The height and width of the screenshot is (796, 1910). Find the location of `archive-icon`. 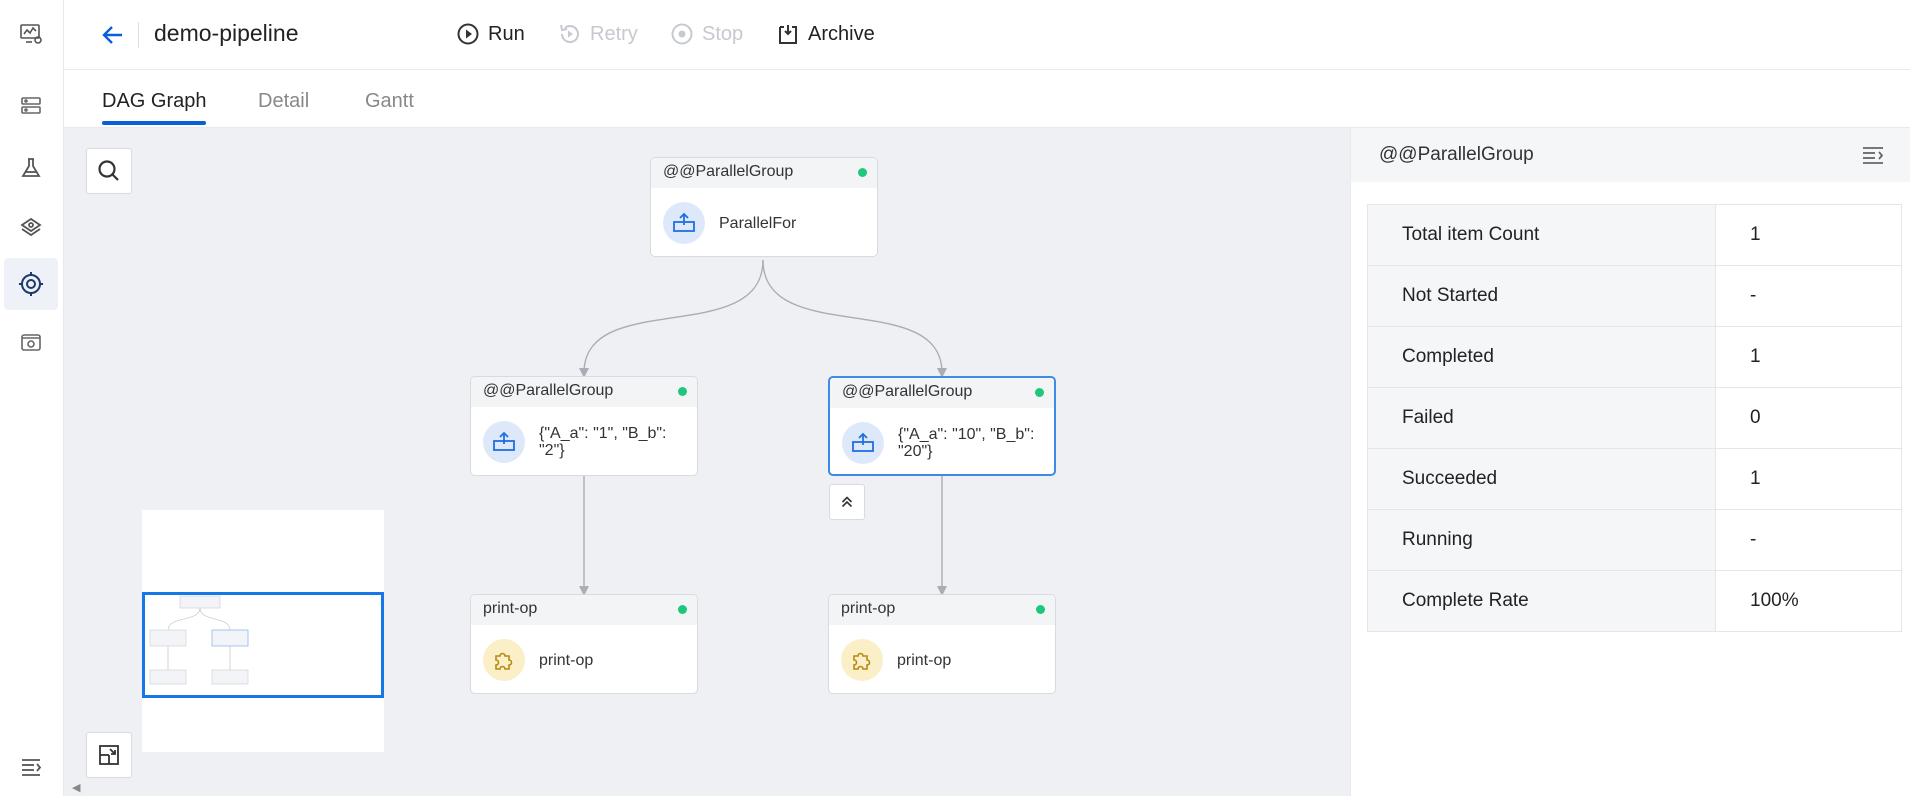

archive-icon is located at coordinates (788, 34).